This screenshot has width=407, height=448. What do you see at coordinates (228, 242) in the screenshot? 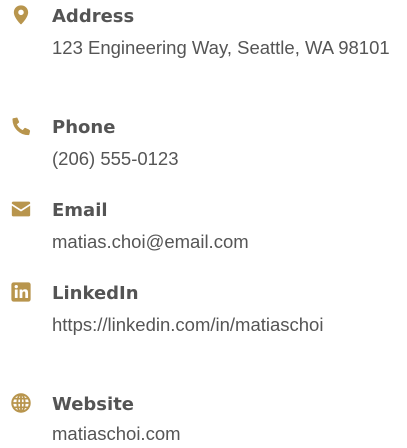
I see `email-value: matias.choi@email.com` at bounding box center [228, 242].